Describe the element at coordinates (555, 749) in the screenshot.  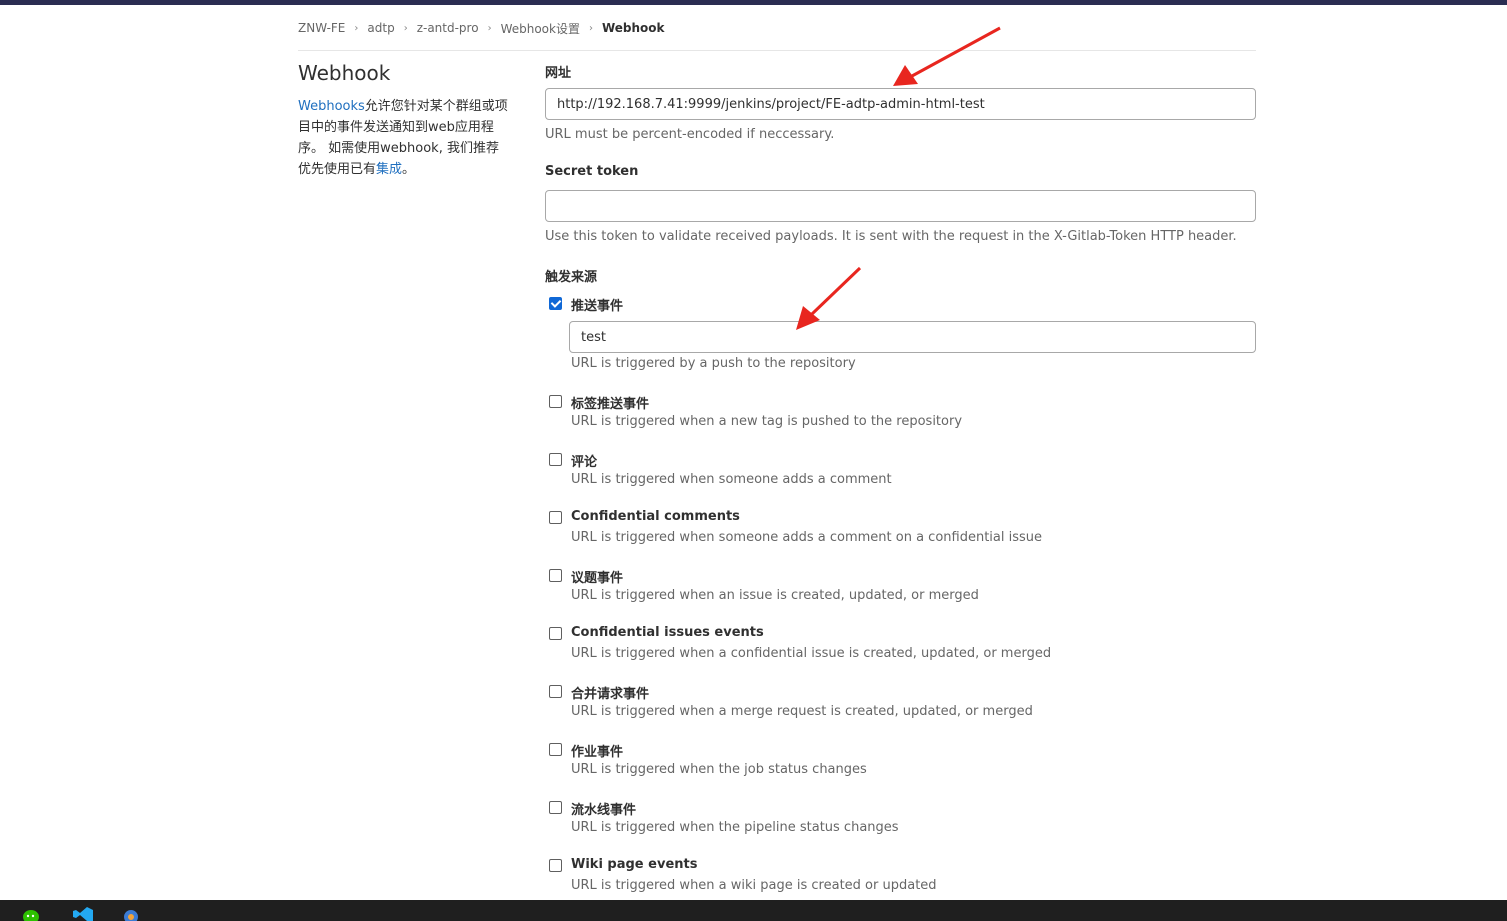
I see `job-events-checkbox` at that location.